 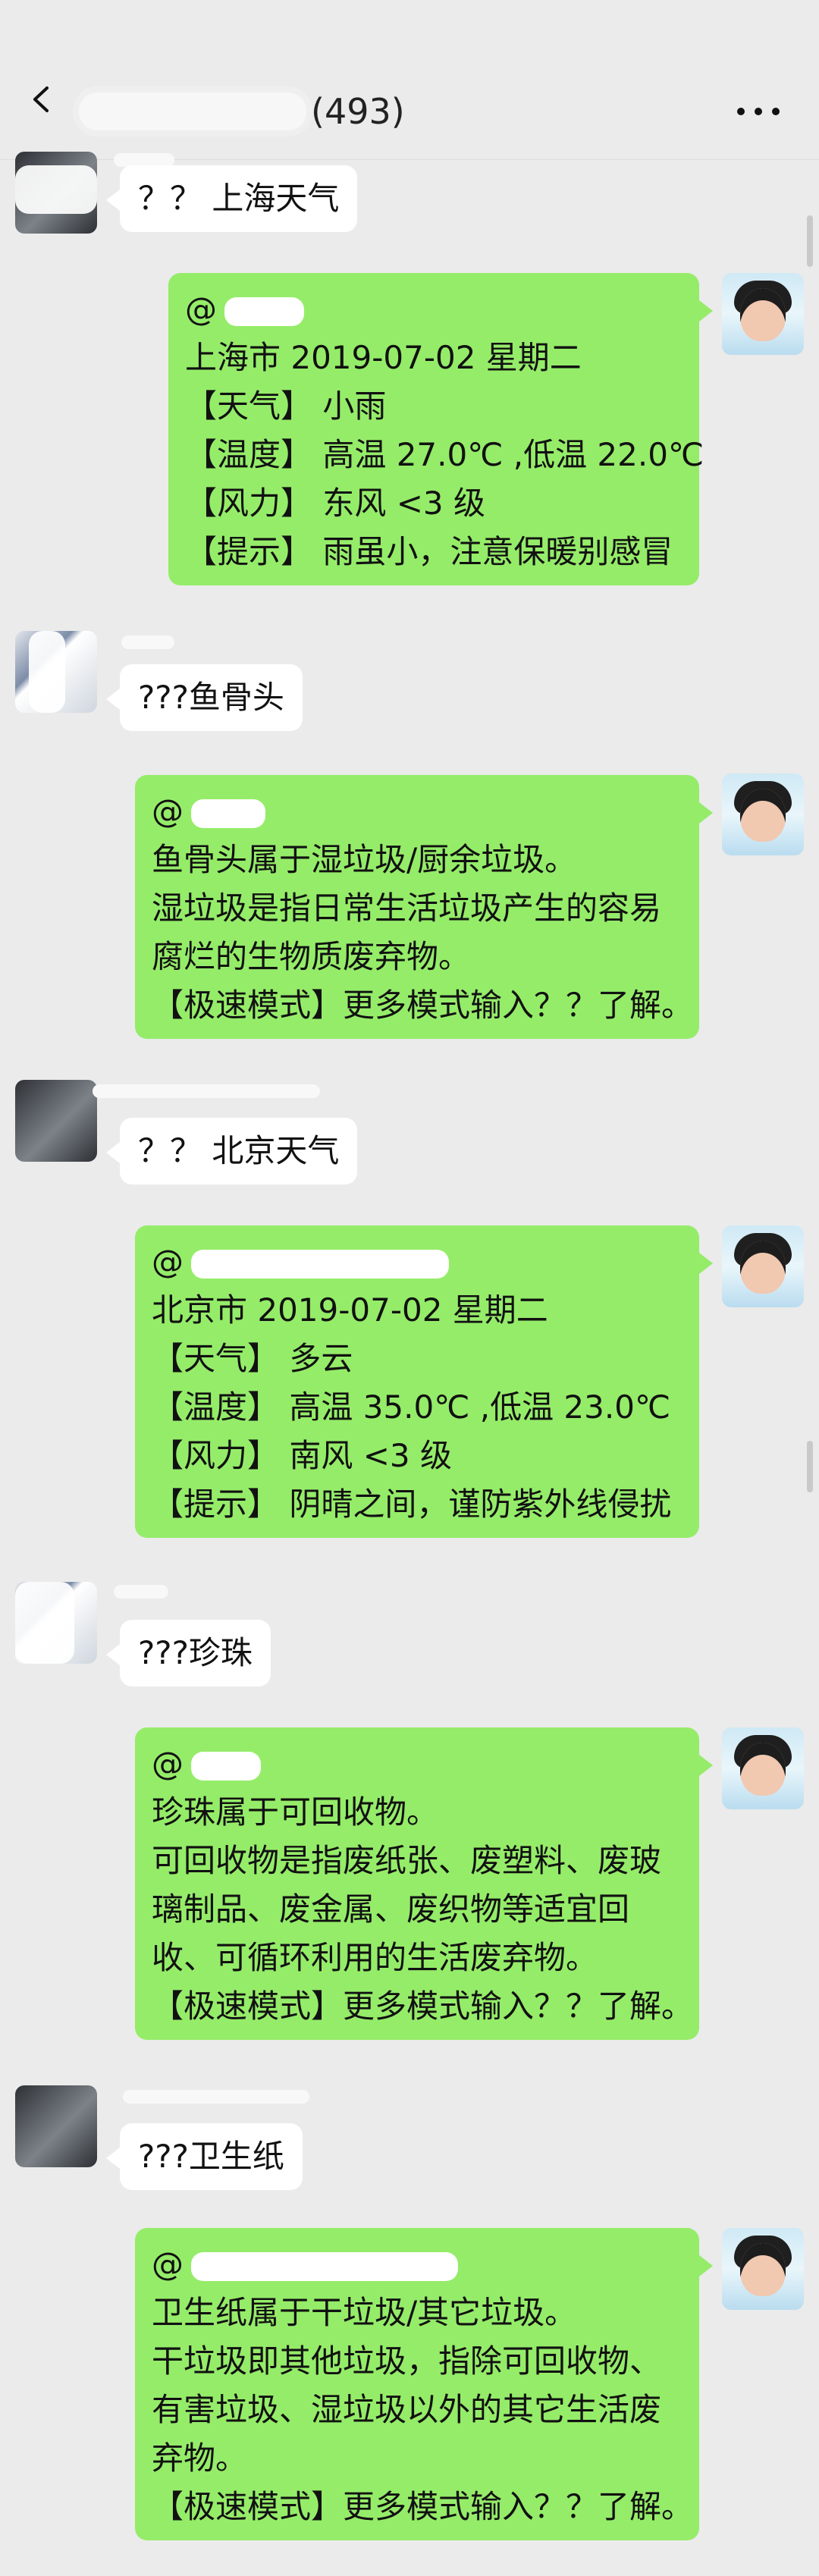 What do you see at coordinates (195, 1652) in the screenshot?
I see `message-text: ???珍珠` at bounding box center [195, 1652].